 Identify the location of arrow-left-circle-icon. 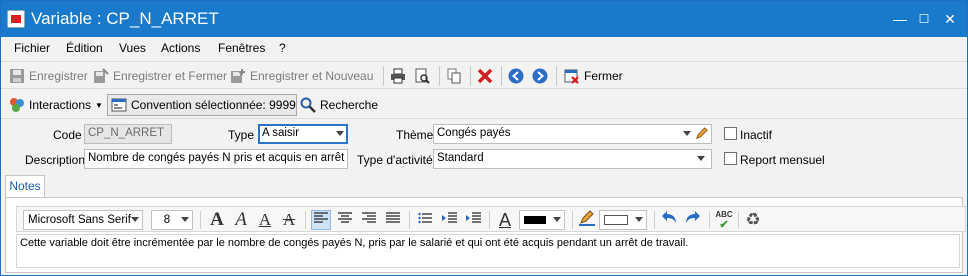
(516, 76).